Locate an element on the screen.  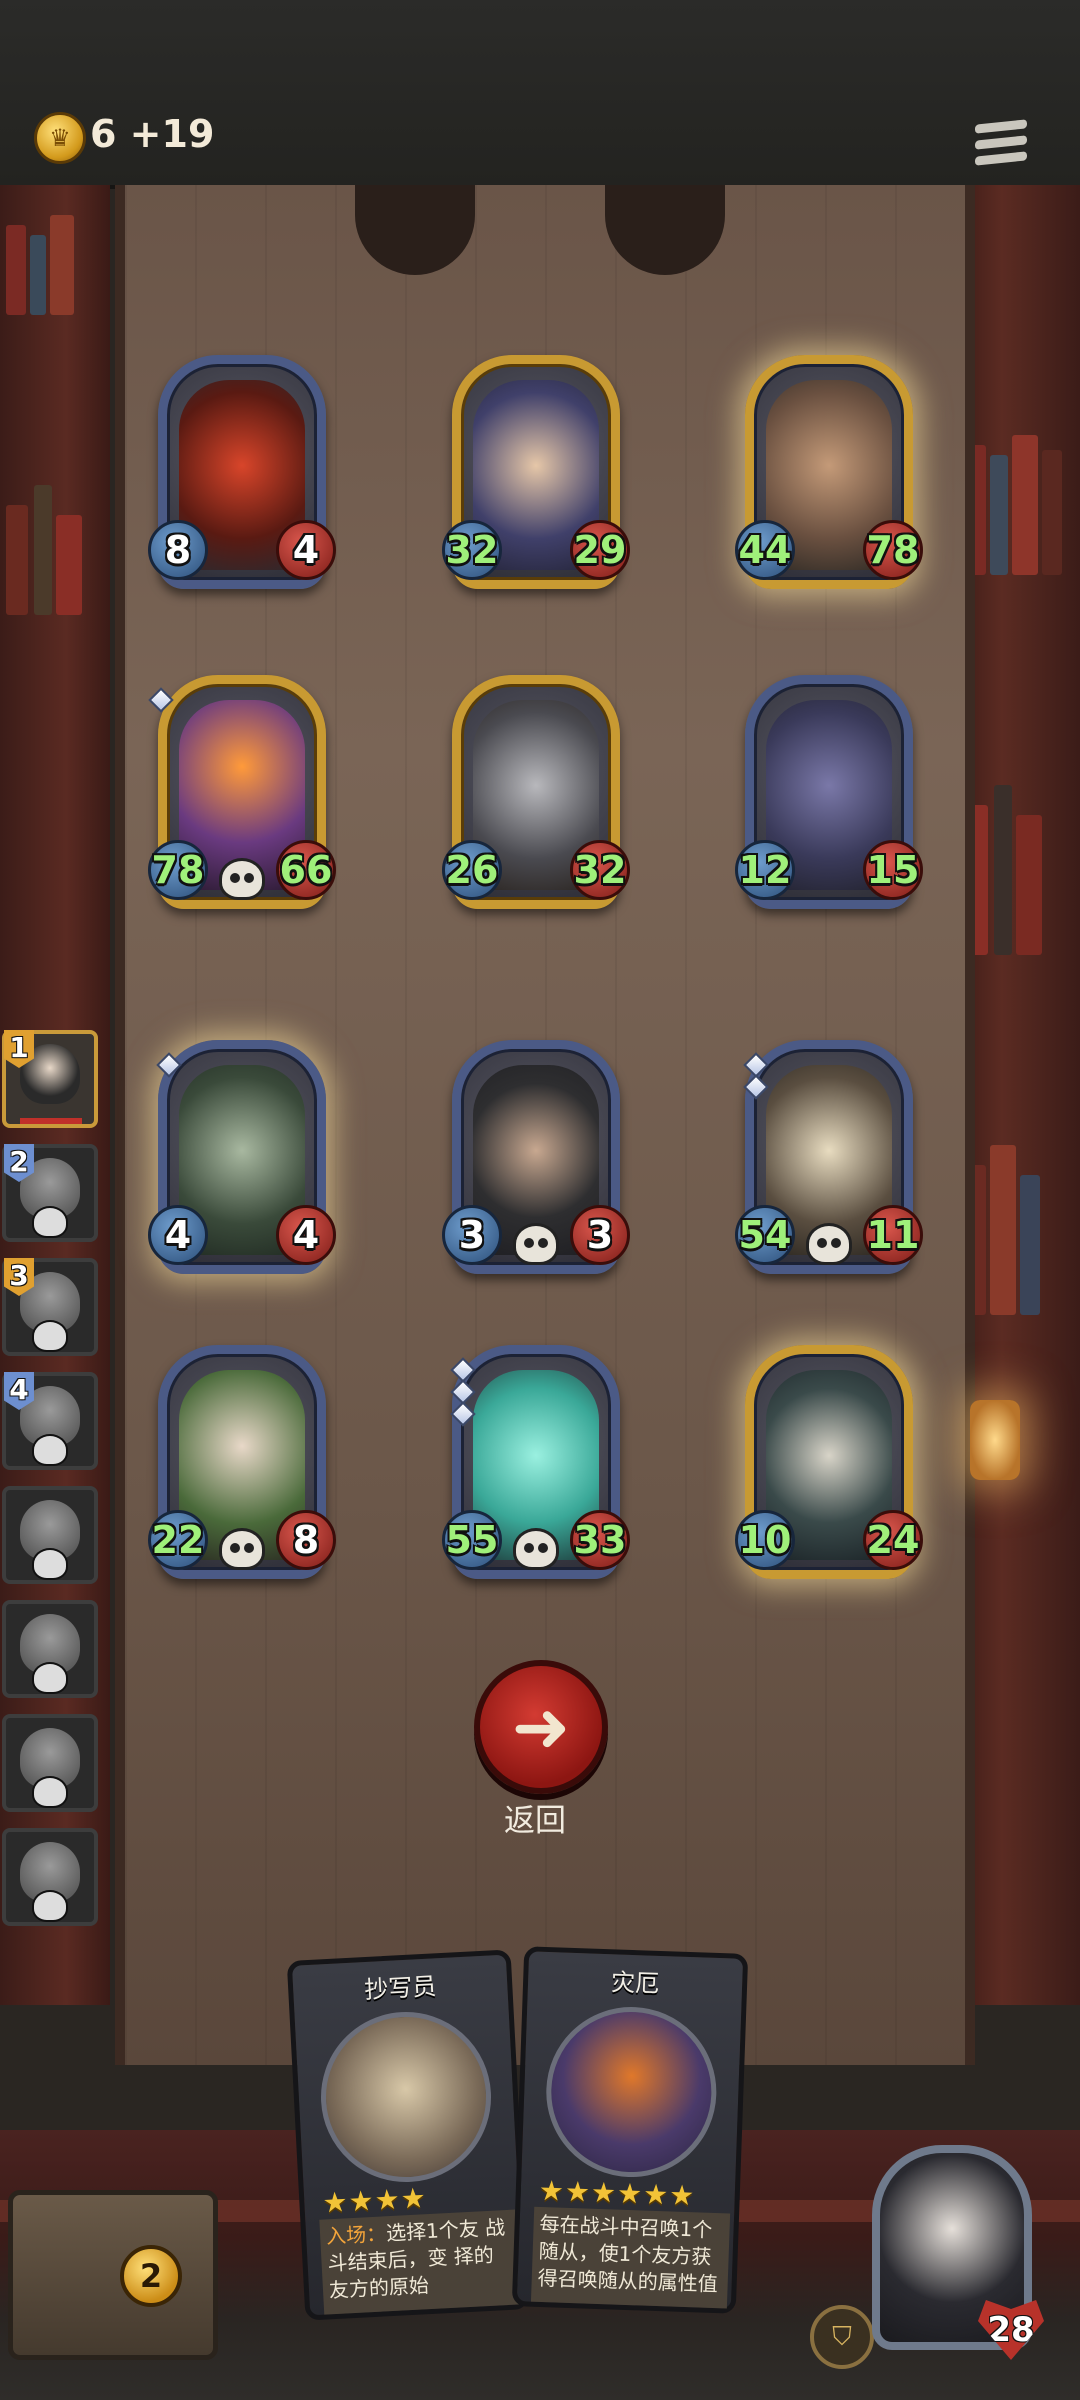
shield-icon: ⛉ is located at coordinates (842, 2337).